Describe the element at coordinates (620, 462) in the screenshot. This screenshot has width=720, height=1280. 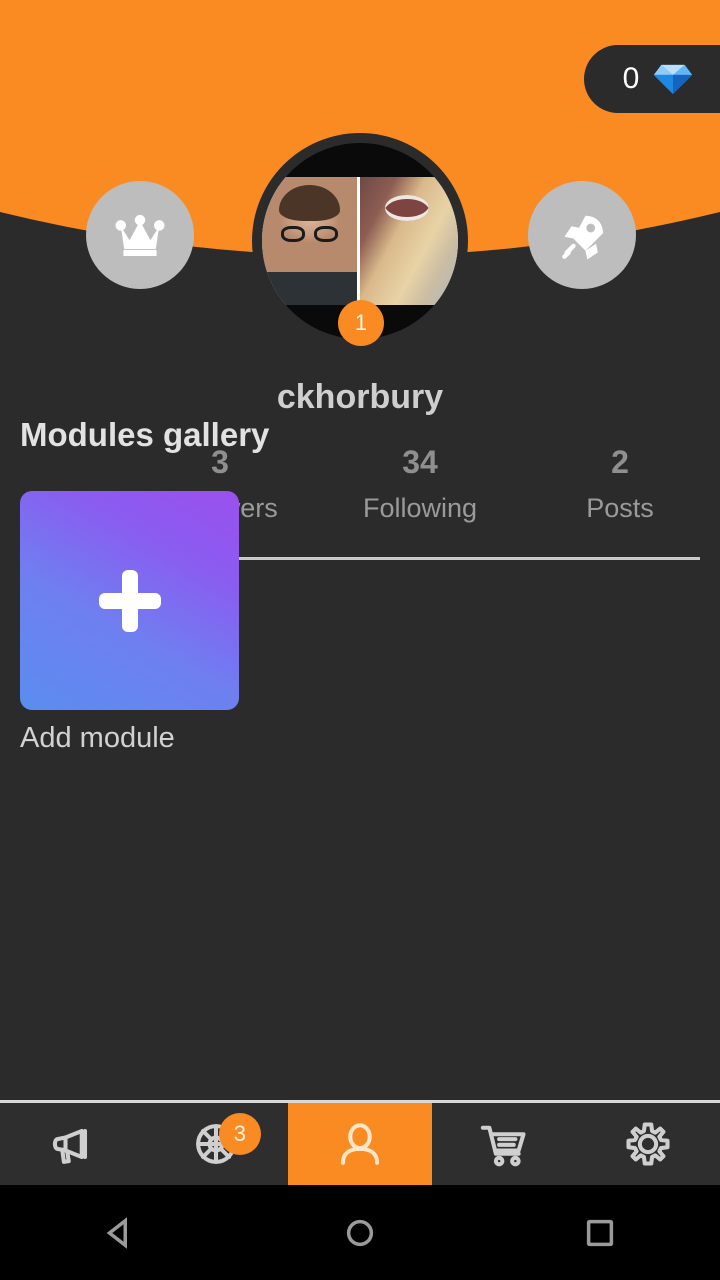
I see `stat-posts-value: 2` at that location.